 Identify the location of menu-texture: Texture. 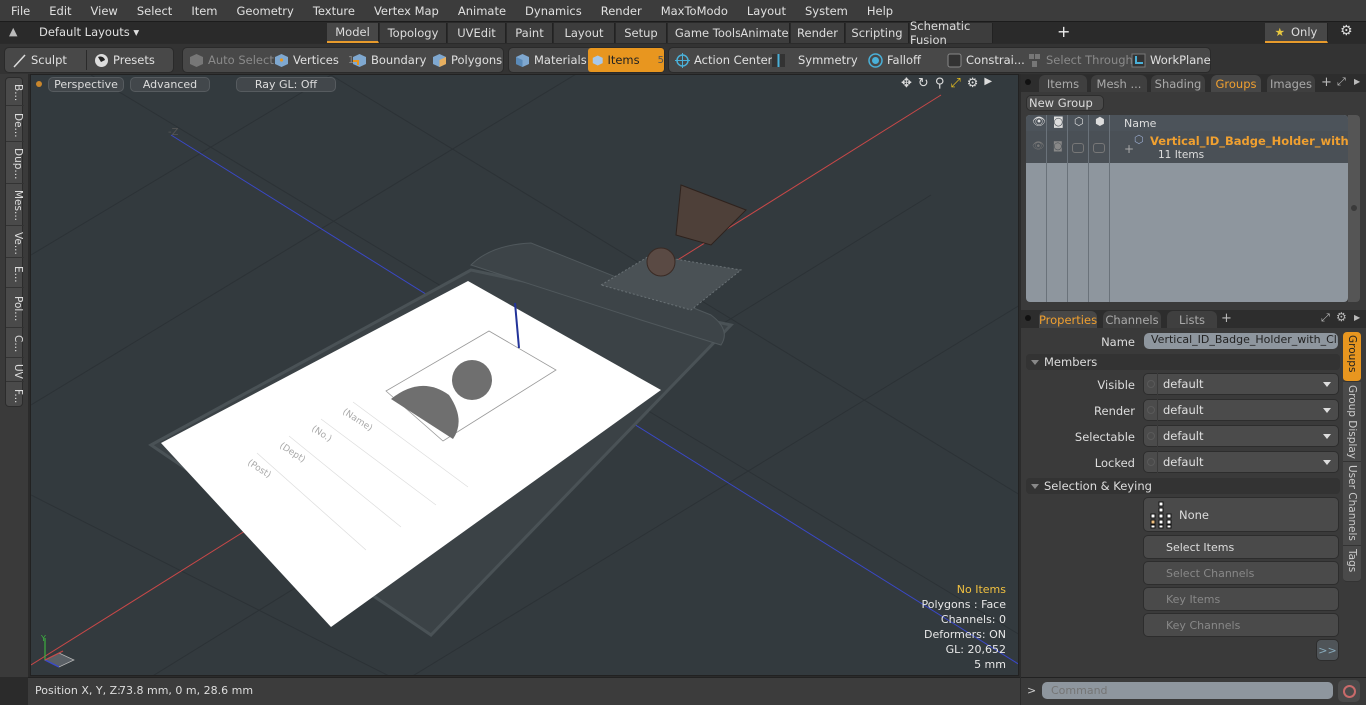
(332, 11).